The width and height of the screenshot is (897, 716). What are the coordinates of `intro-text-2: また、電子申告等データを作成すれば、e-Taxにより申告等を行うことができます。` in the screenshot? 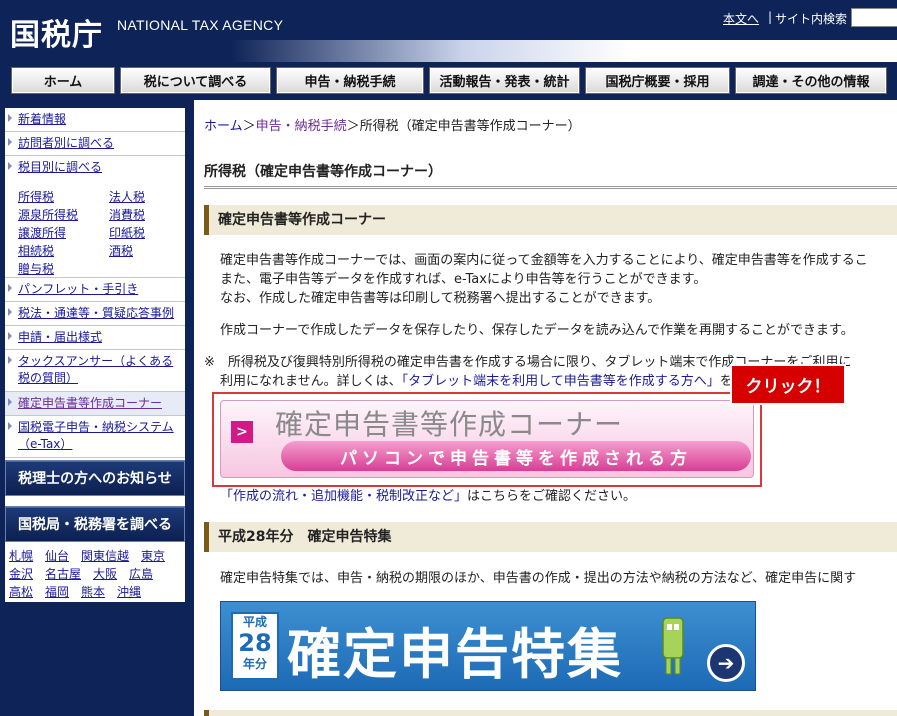 It's located at (463, 279).